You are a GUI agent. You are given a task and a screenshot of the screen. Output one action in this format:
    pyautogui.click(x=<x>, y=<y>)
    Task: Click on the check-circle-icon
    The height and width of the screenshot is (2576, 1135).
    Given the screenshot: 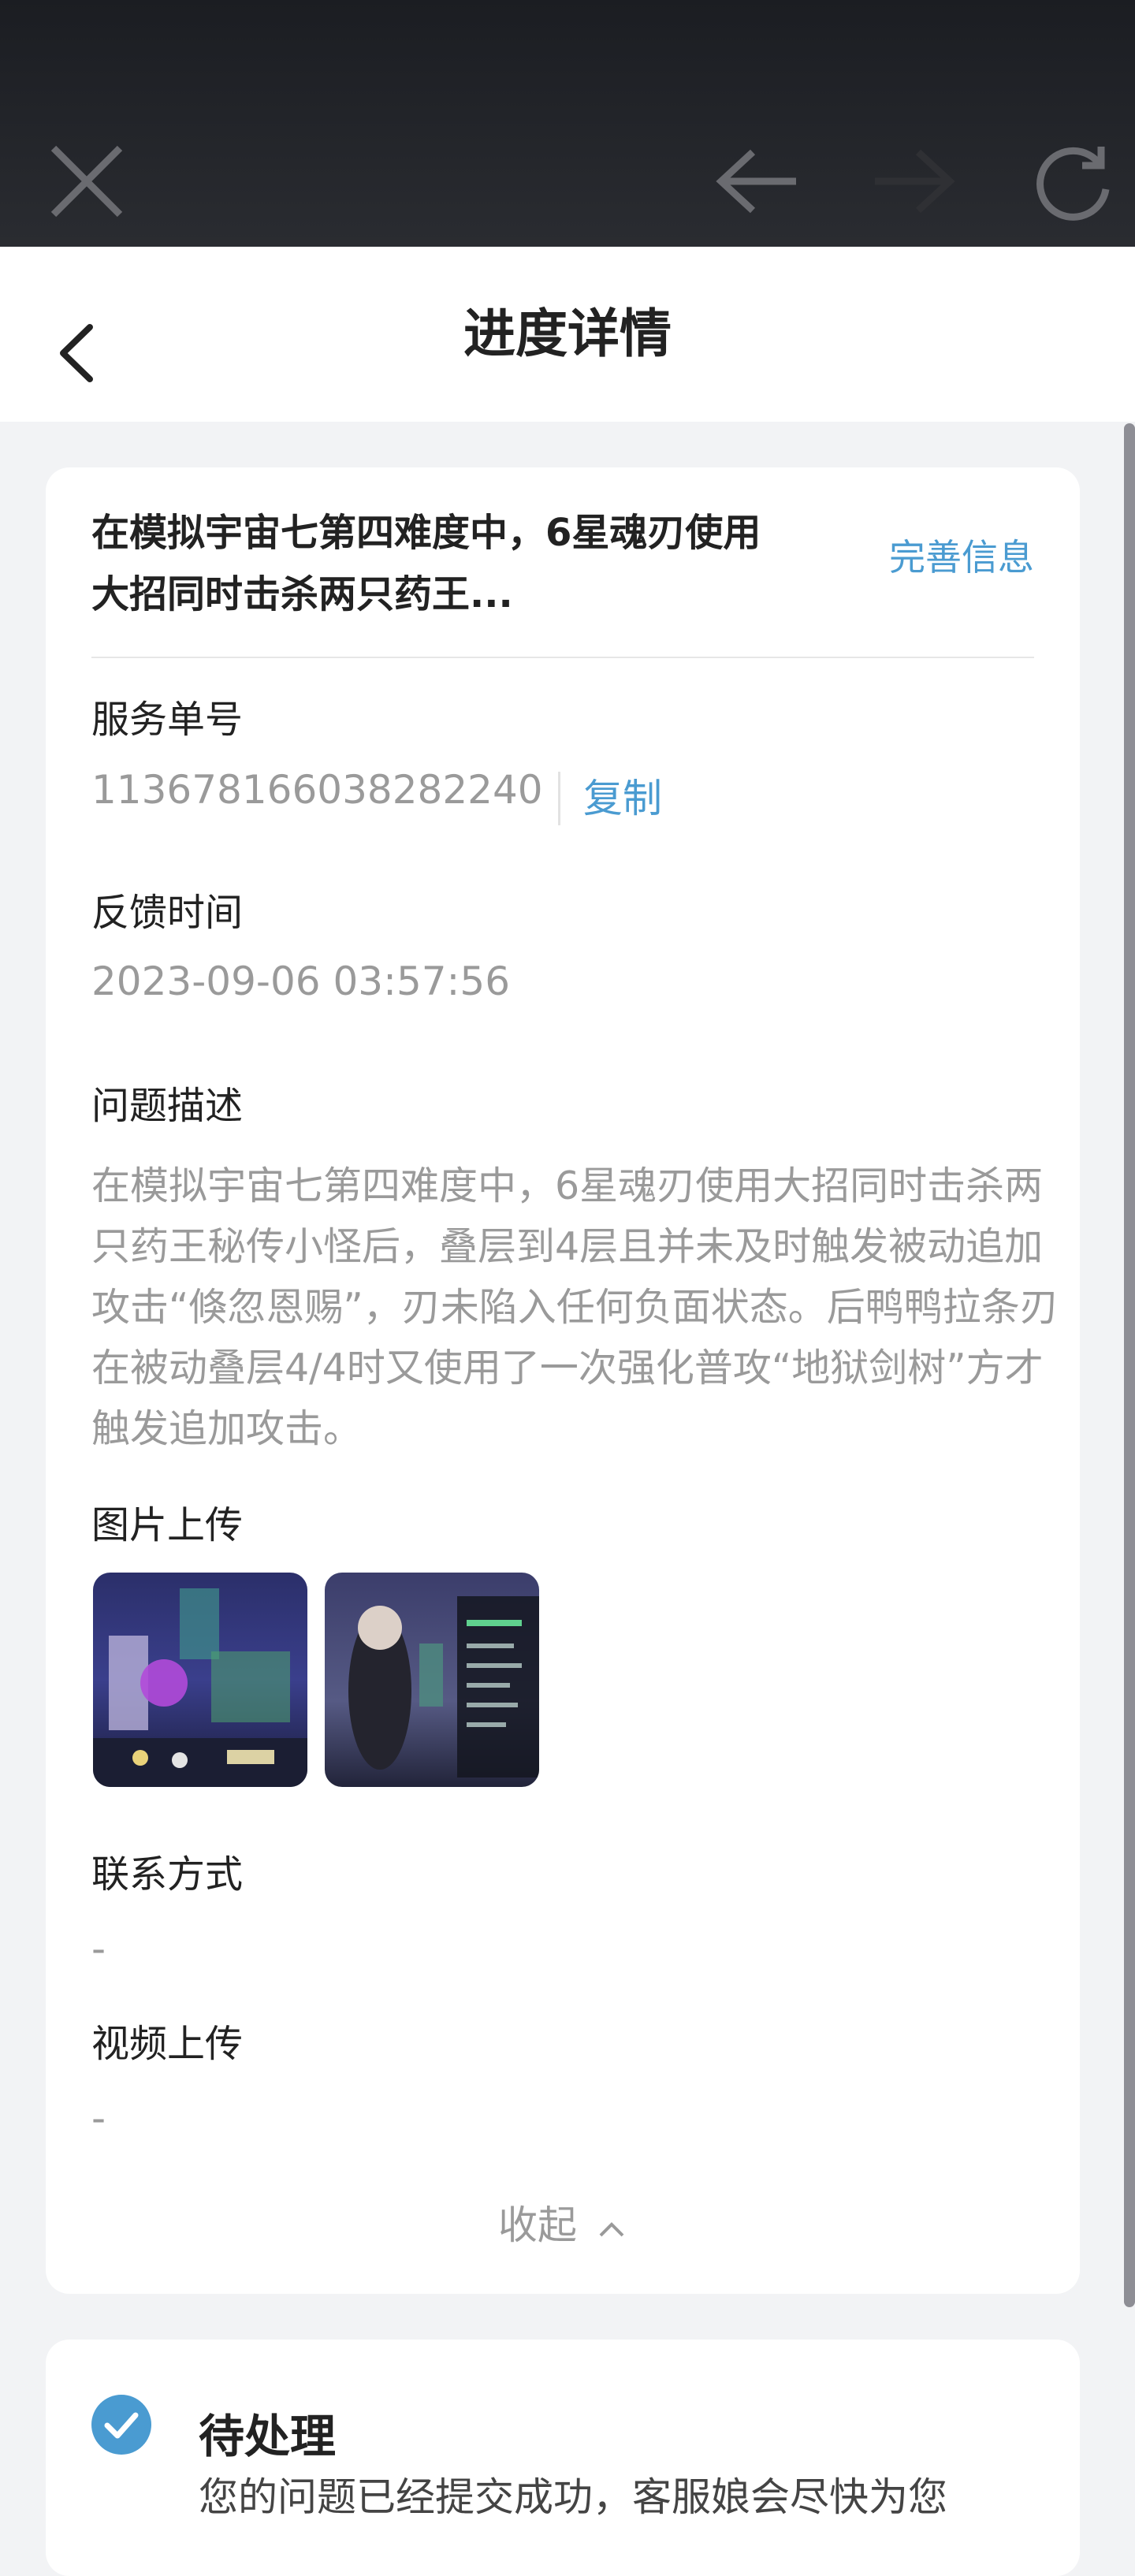 What is the action you would take?
    pyautogui.click(x=121, y=2425)
    